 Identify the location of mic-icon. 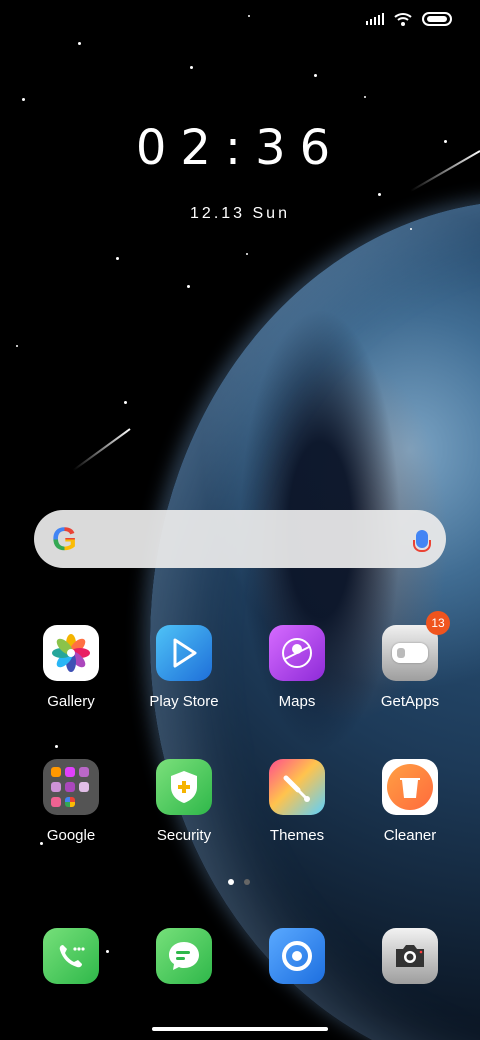
(422, 541).